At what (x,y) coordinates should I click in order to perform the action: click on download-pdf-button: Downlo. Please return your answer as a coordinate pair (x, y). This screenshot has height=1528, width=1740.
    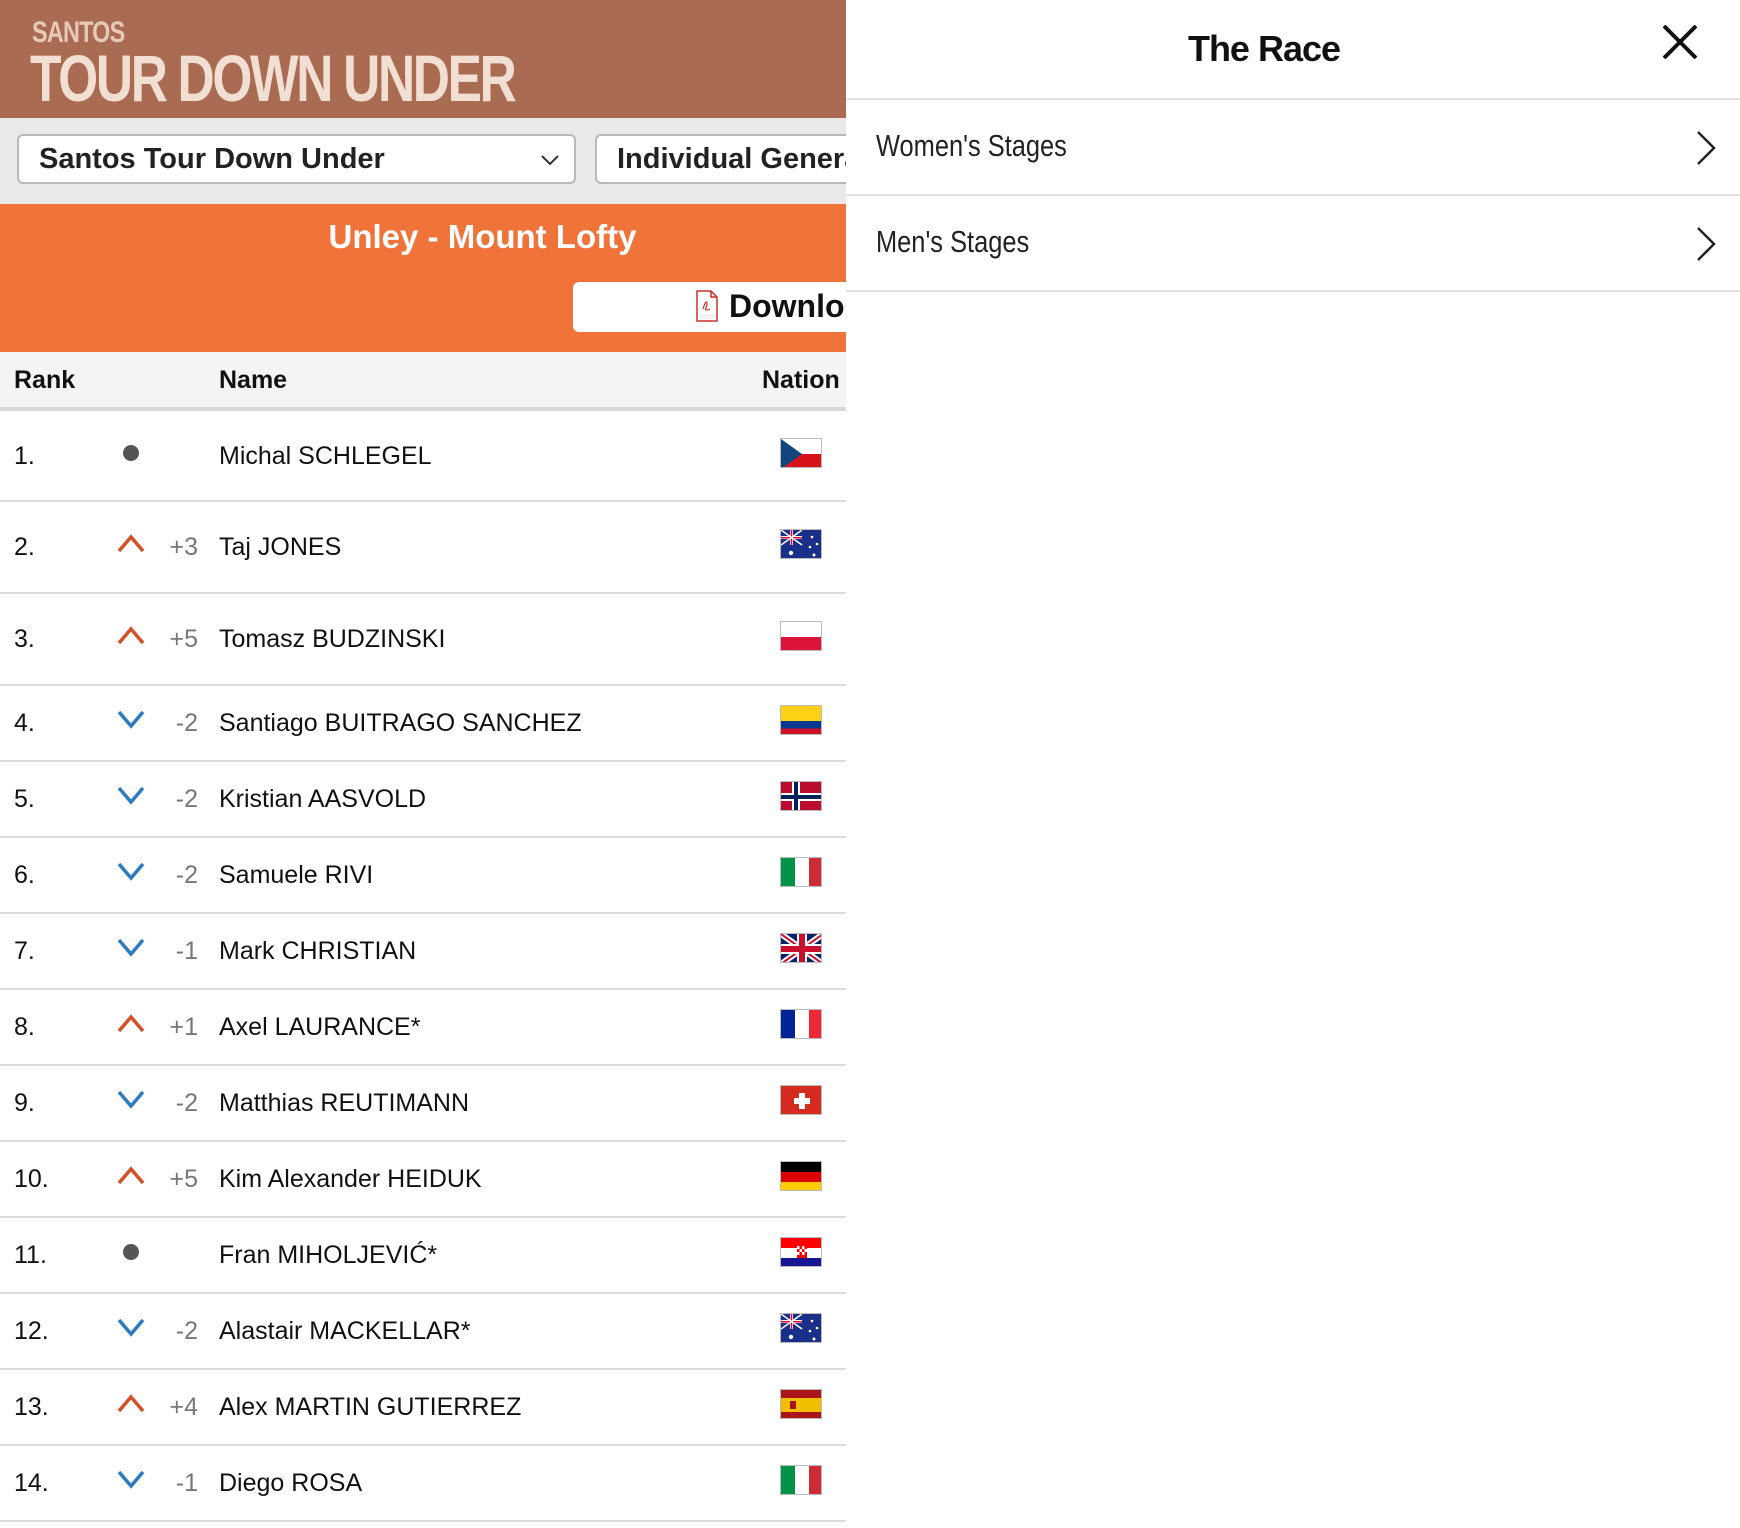
    Looking at the image, I should click on (709, 307).